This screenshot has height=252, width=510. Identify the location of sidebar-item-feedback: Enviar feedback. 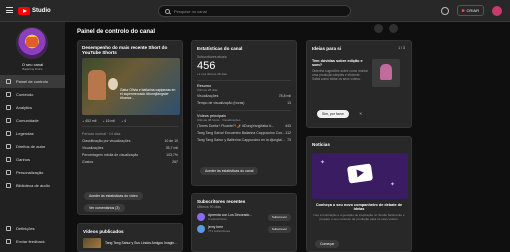
(32, 241).